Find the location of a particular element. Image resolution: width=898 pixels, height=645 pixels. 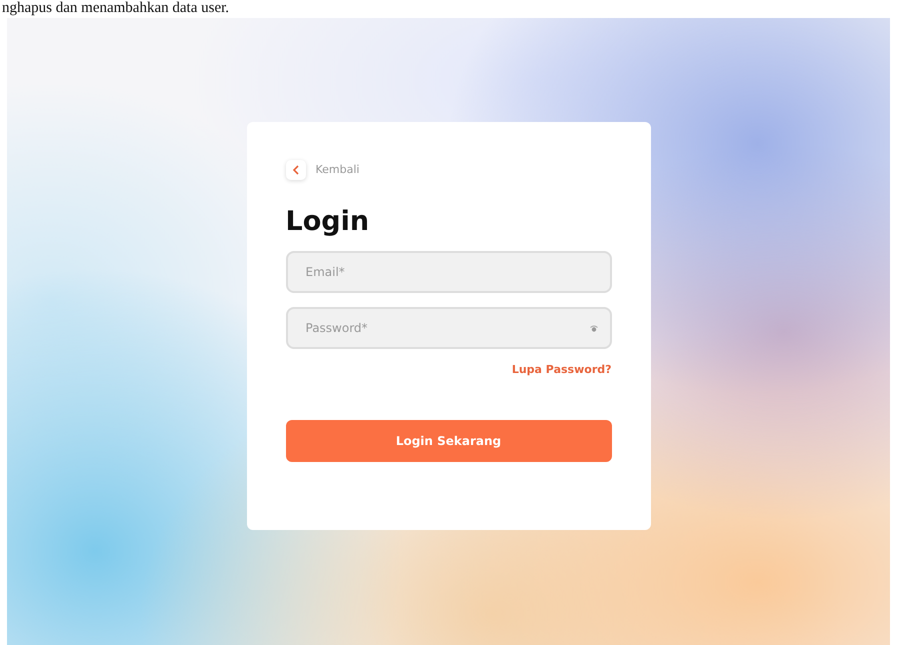

login-title: Login is located at coordinates (328, 221).